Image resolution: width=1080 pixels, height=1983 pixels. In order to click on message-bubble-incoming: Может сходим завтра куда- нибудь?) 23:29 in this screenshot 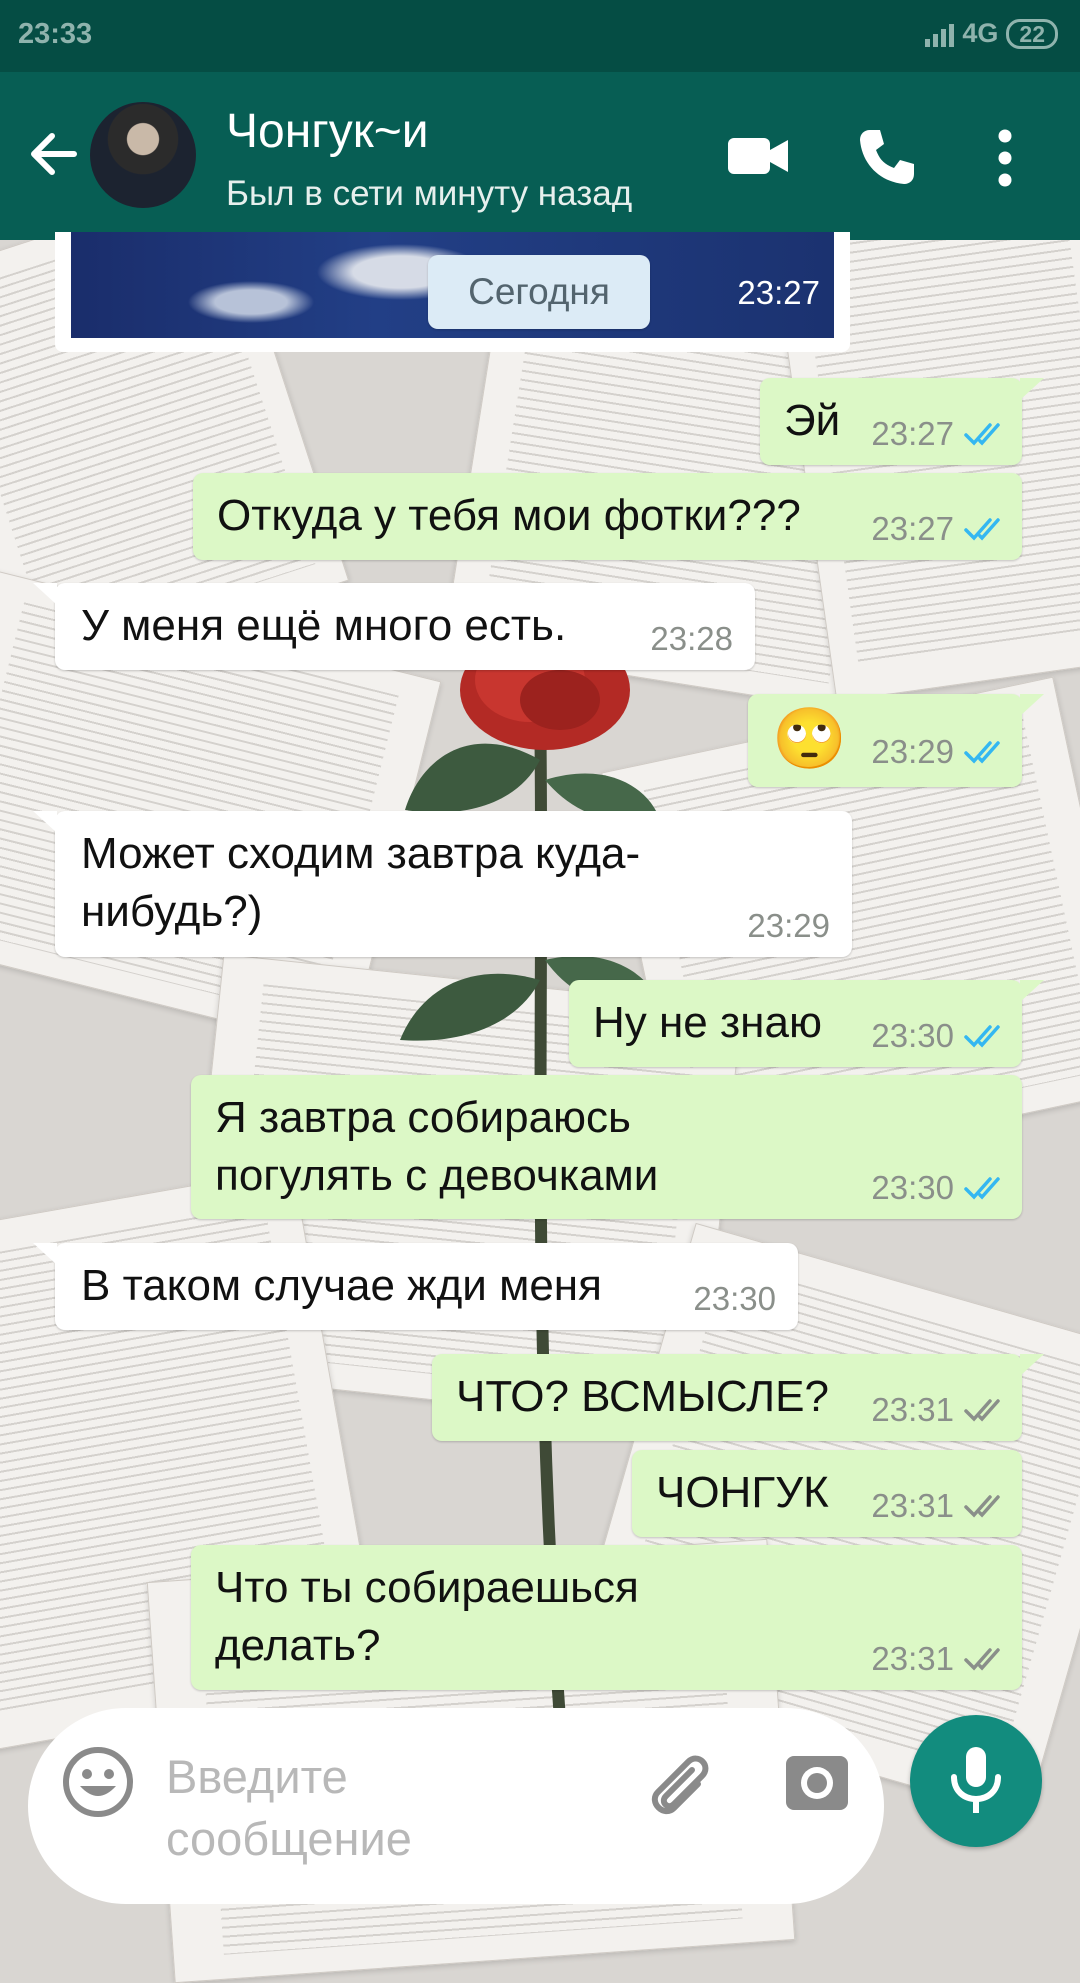, I will do `click(442, 884)`.